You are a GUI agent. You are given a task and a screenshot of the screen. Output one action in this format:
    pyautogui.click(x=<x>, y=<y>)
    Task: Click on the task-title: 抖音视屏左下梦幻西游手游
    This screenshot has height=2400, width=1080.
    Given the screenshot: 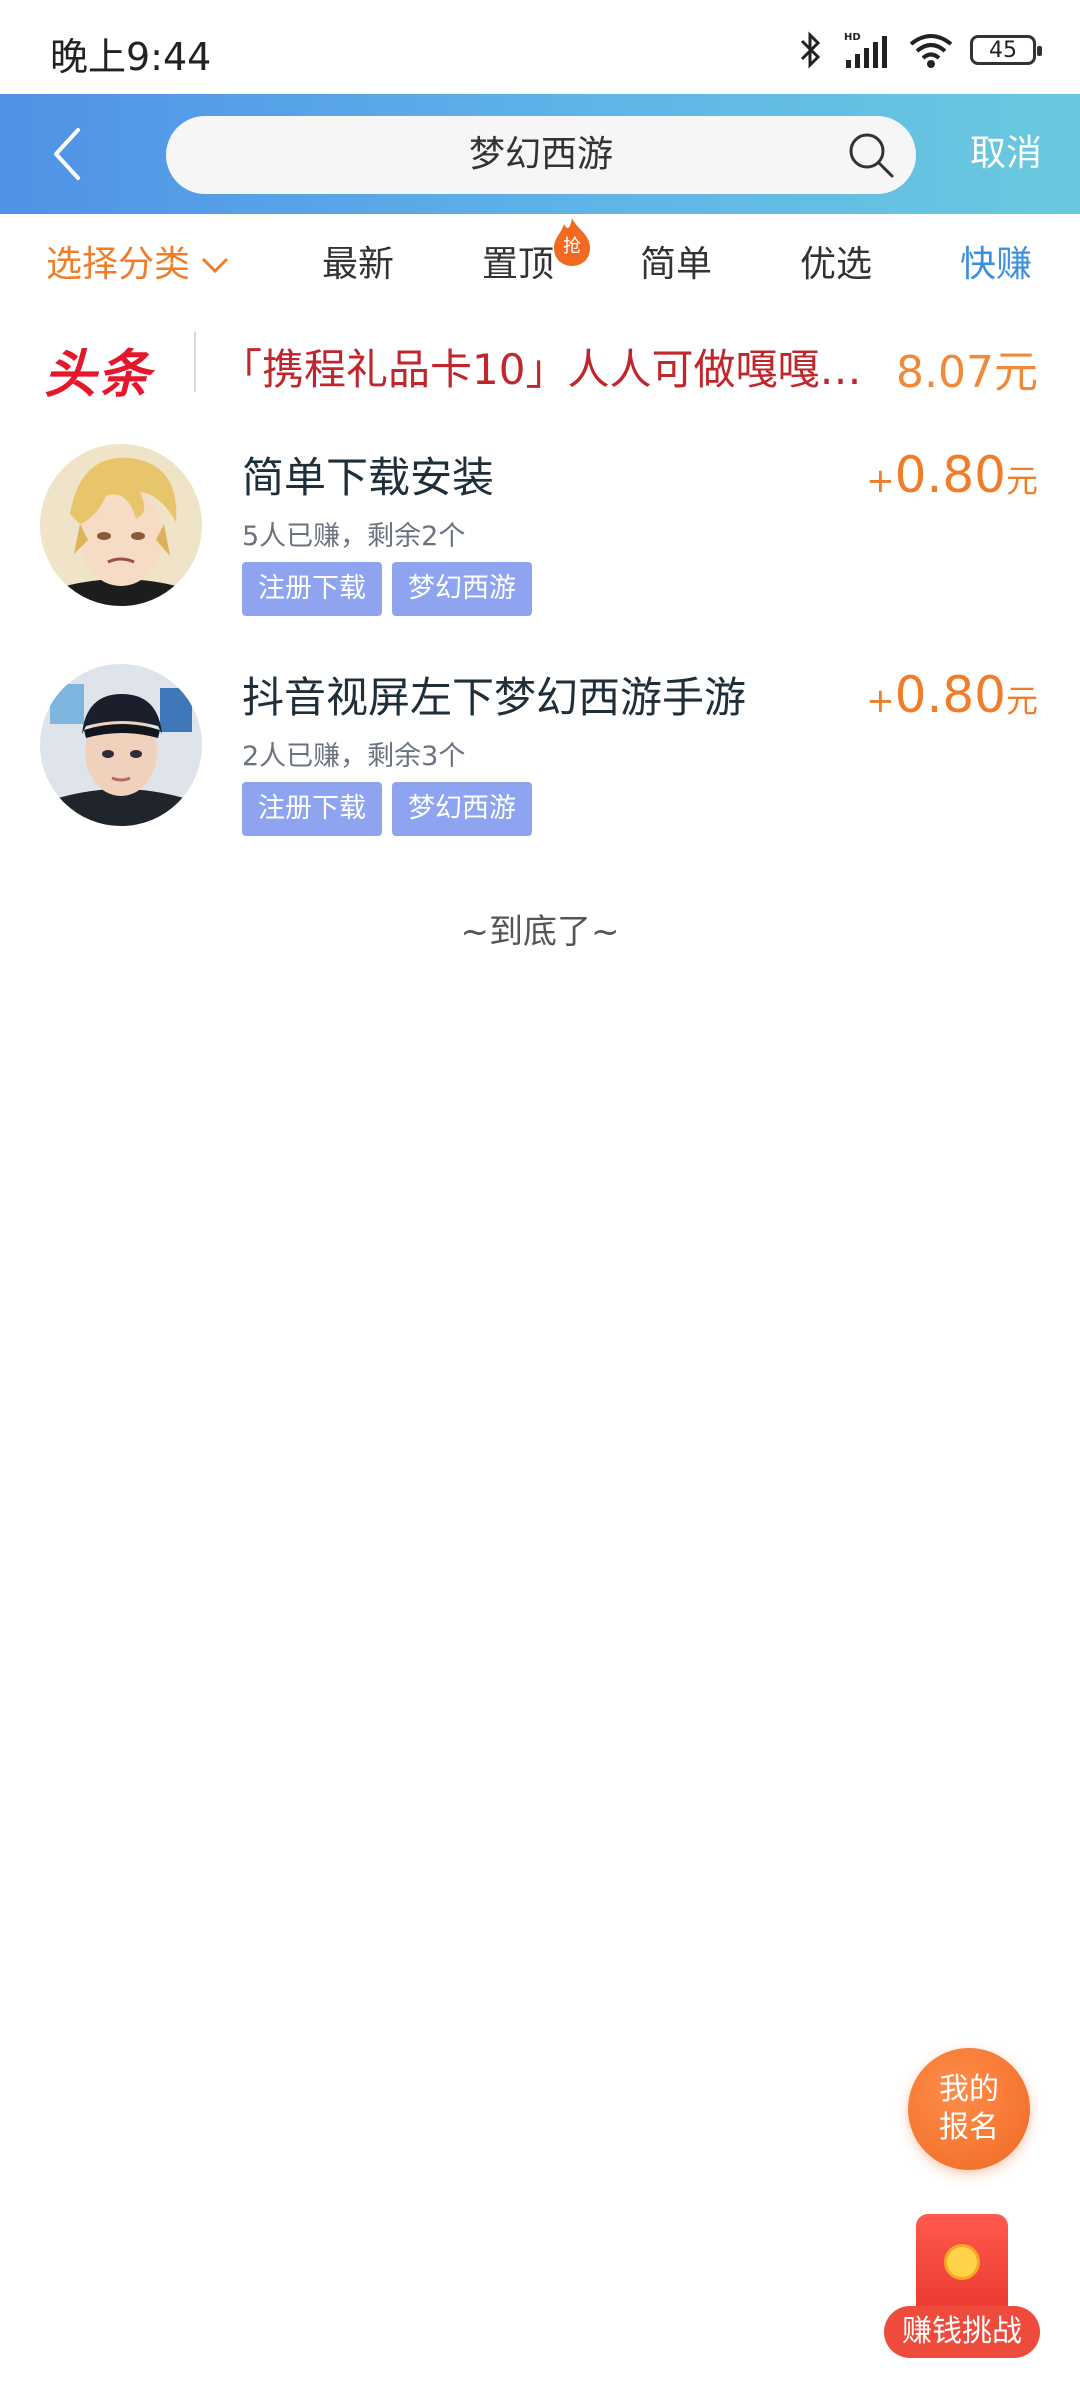 What is the action you would take?
    pyautogui.click(x=494, y=697)
    